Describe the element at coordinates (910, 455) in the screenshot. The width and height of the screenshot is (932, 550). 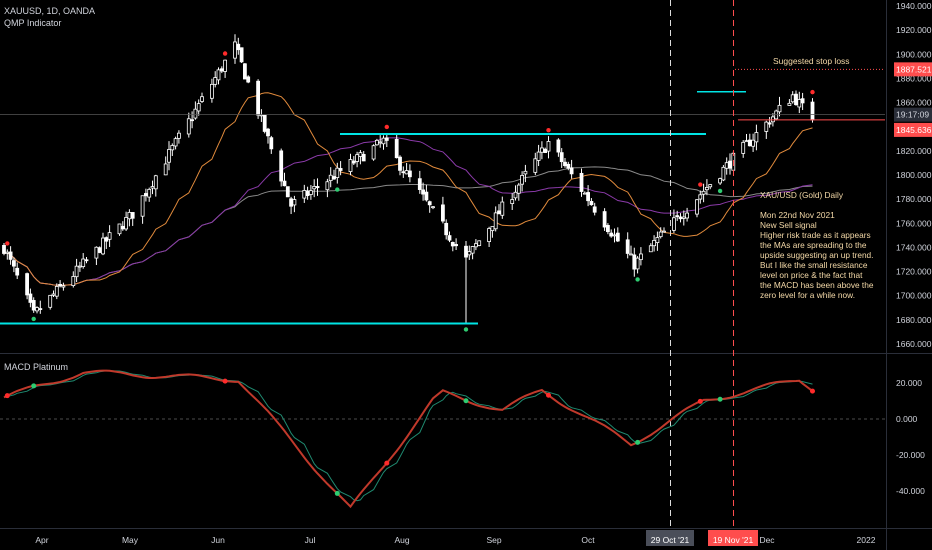
I see `macd-tick-label: -20.000` at that location.